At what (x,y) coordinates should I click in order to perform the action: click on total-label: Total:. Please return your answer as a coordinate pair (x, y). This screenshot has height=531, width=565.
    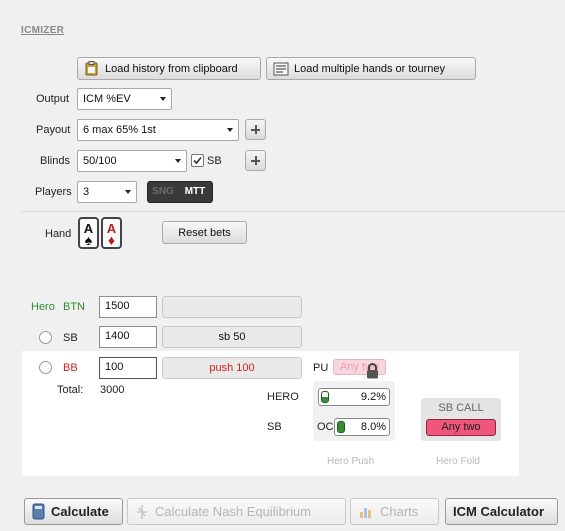
    Looking at the image, I should click on (70, 390).